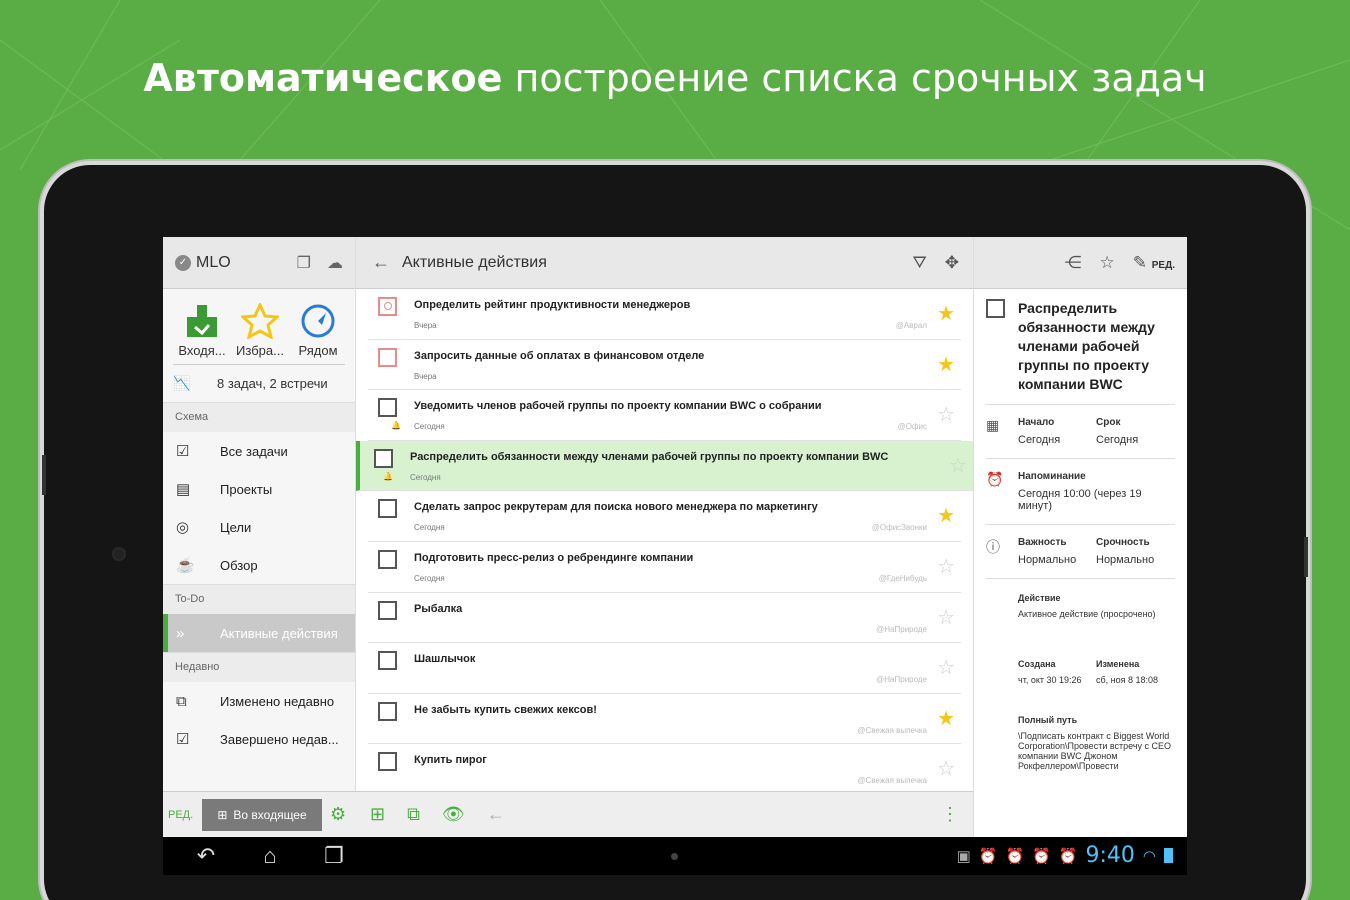 Image resolution: width=1350 pixels, height=900 pixels. I want to click on left-header: ✓ MLO ❐ ☁, so click(259, 263).